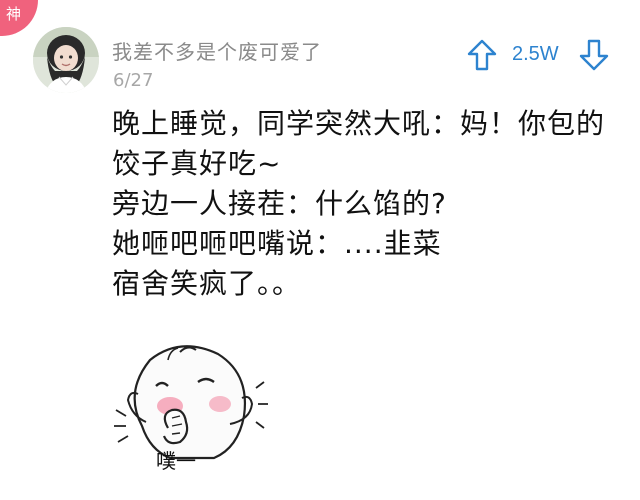 This screenshot has width=640, height=500. Describe the element at coordinates (359, 123) in the screenshot. I see `comment-line-1: 晚上睡觉，同学突然大吼：妈！你包的` at that location.